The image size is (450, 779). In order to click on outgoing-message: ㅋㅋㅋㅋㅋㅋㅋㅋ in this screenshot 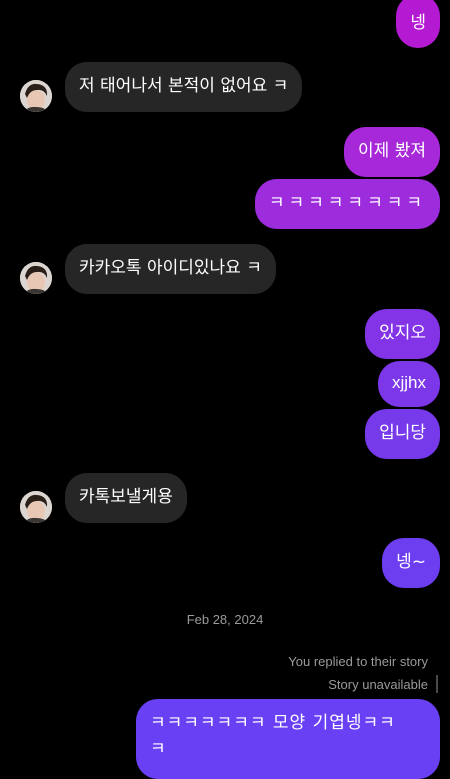, I will do `click(347, 204)`.